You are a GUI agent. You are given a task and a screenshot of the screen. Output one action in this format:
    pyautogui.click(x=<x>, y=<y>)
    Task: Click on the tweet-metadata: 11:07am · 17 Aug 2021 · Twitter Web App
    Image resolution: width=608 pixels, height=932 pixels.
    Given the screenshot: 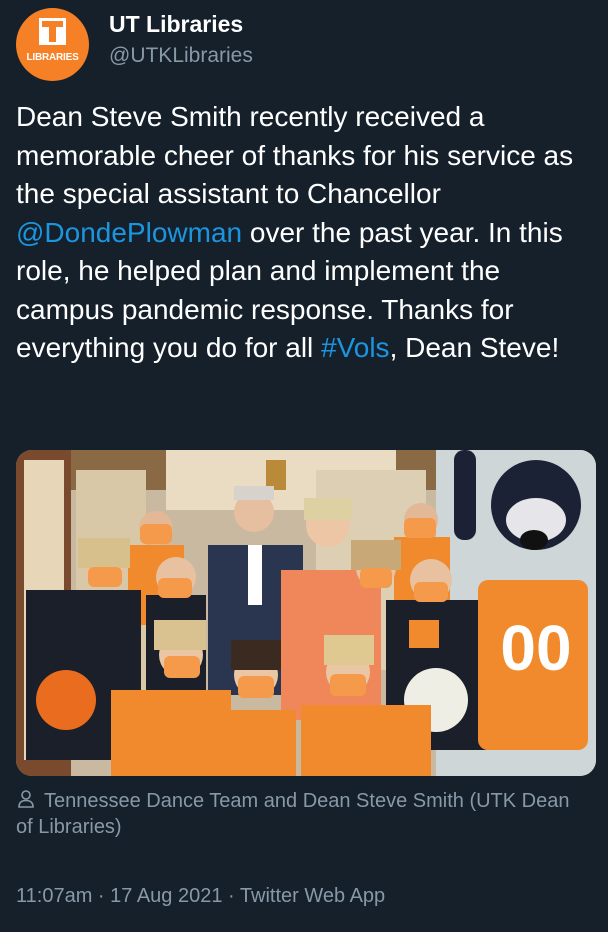 What is the action you would take?
    pyautogui.click(x=200, y=896)
    